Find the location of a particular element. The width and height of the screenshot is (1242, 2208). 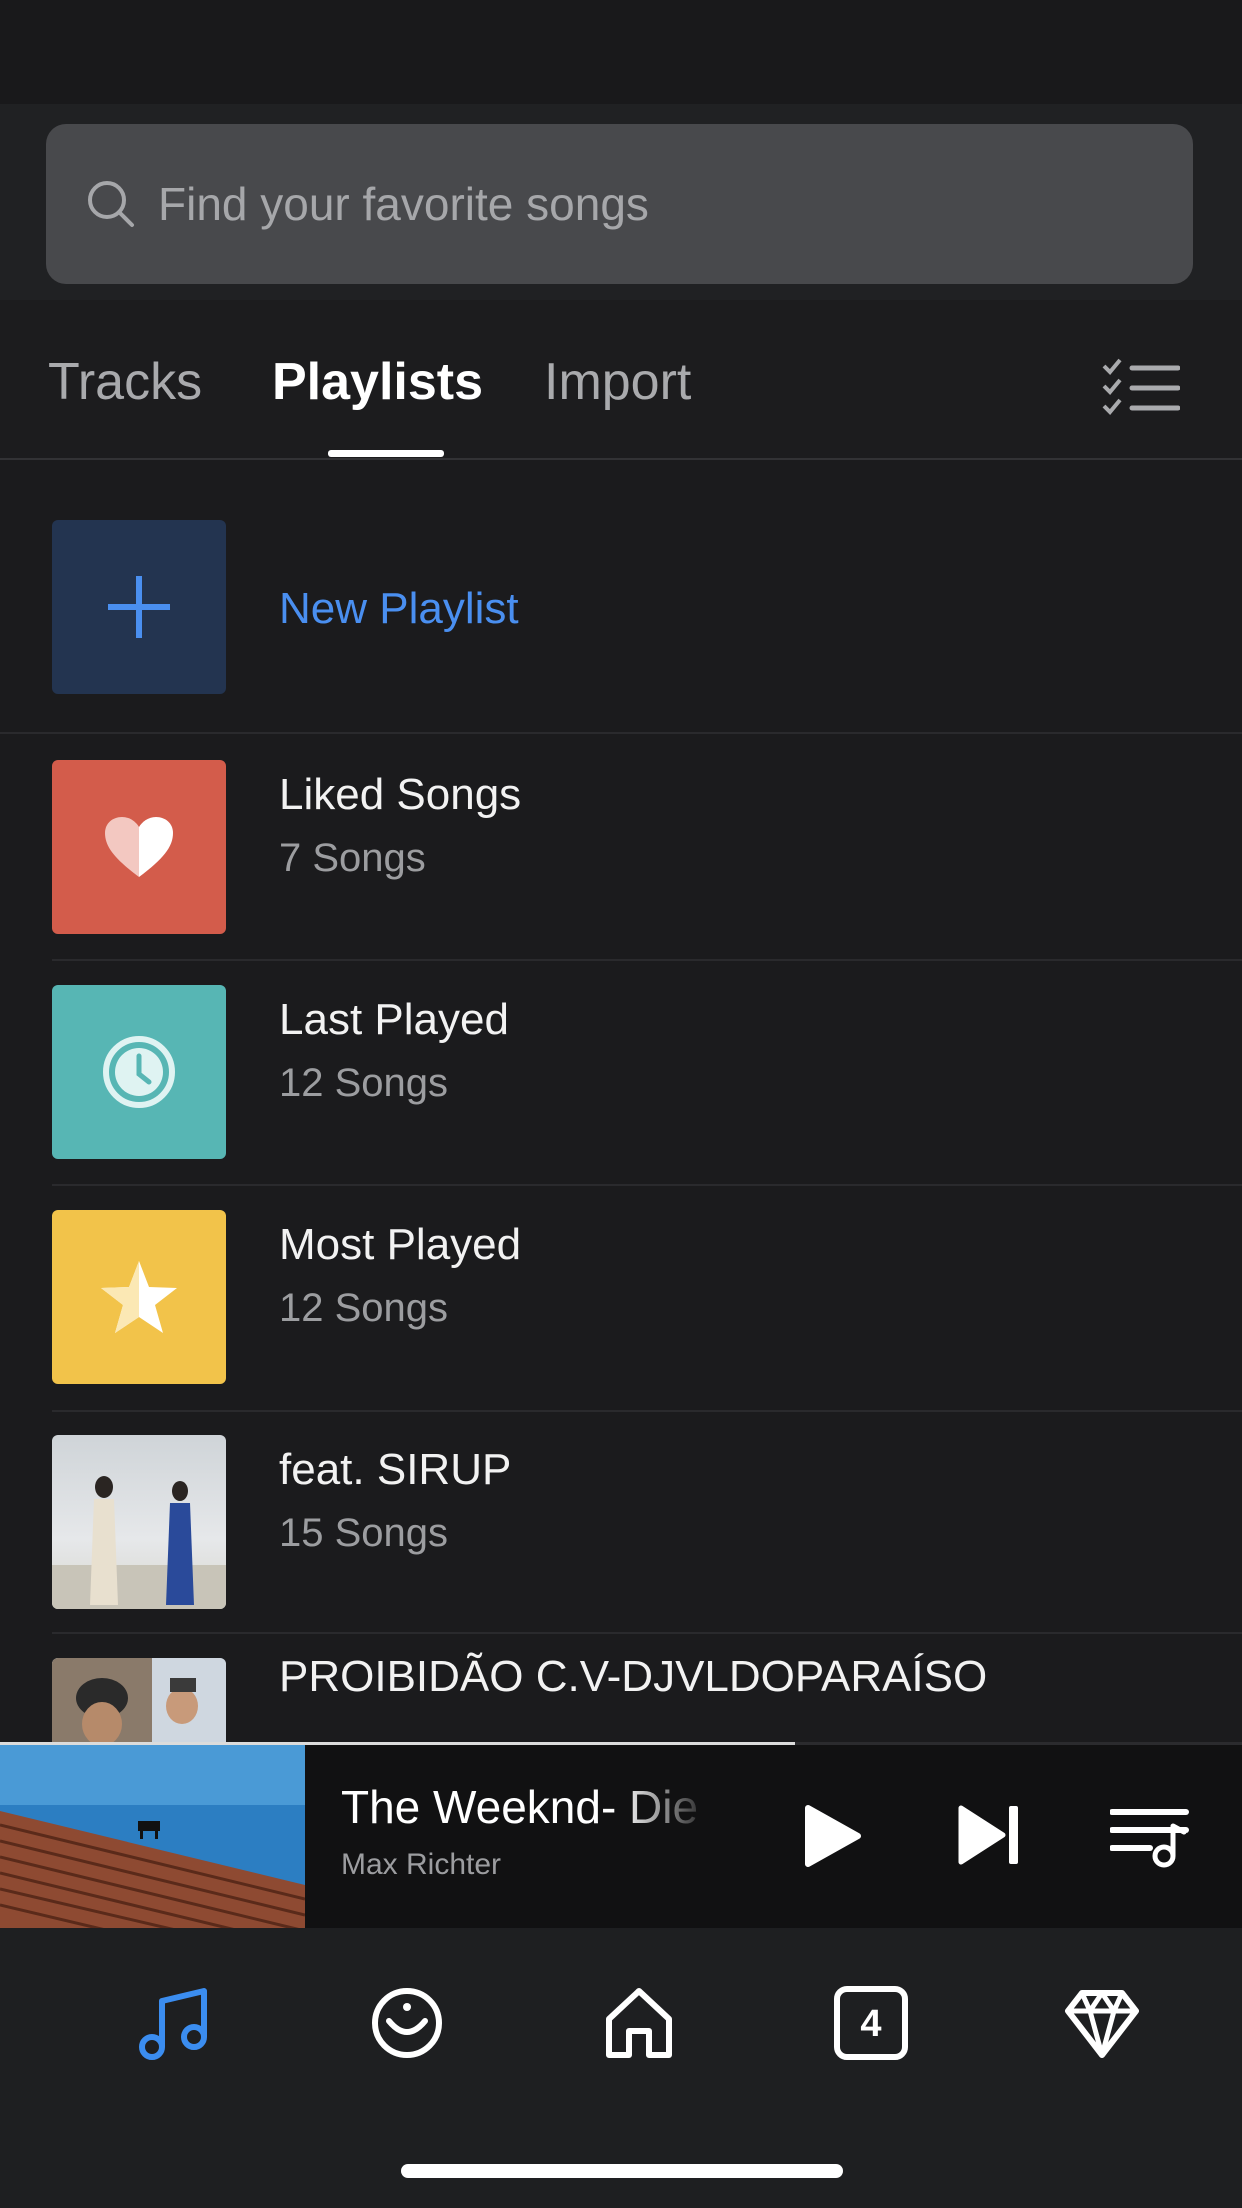

sort-button is located at coordinates (1140, 390).